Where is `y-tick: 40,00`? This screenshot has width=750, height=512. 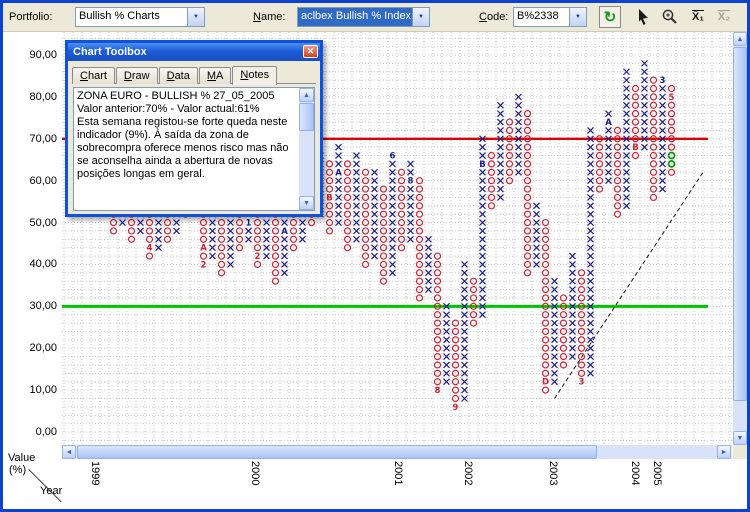
y-tick: 40,00 is located at coordinates (43, 264).